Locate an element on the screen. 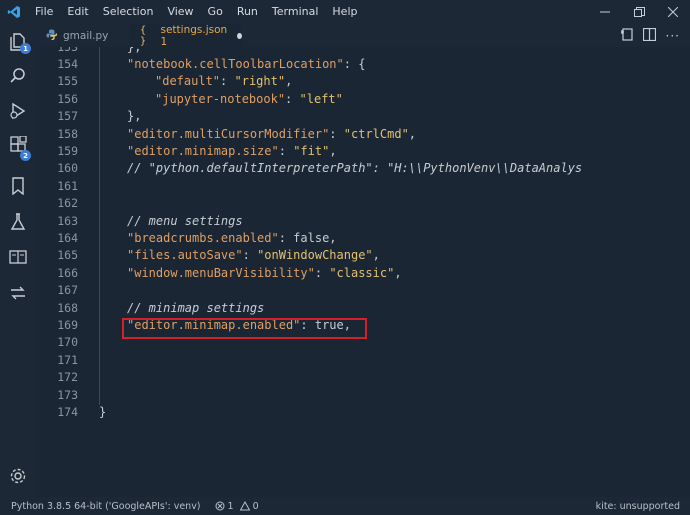  restore-icon is located at coordinates (639, 12).